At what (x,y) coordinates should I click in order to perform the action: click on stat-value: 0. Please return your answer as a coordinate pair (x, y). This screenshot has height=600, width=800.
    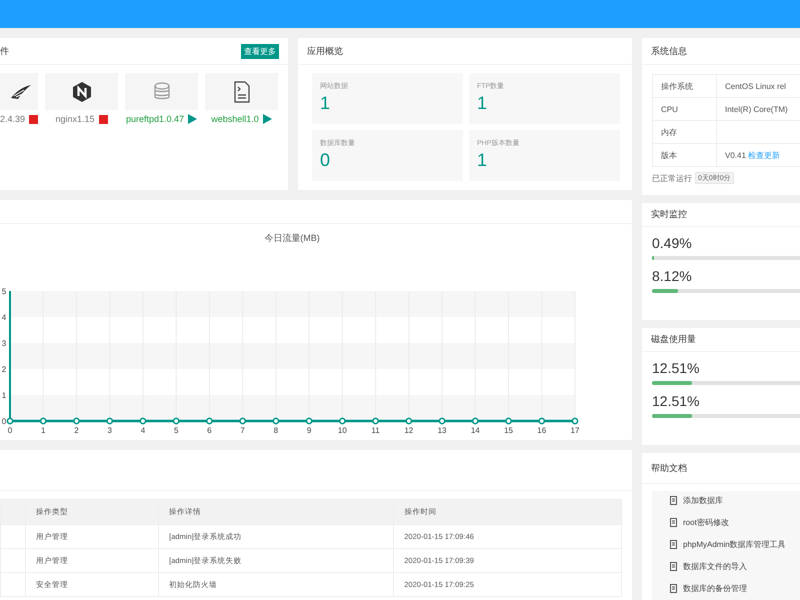
    Looking at the image, I should click on (326, 160).